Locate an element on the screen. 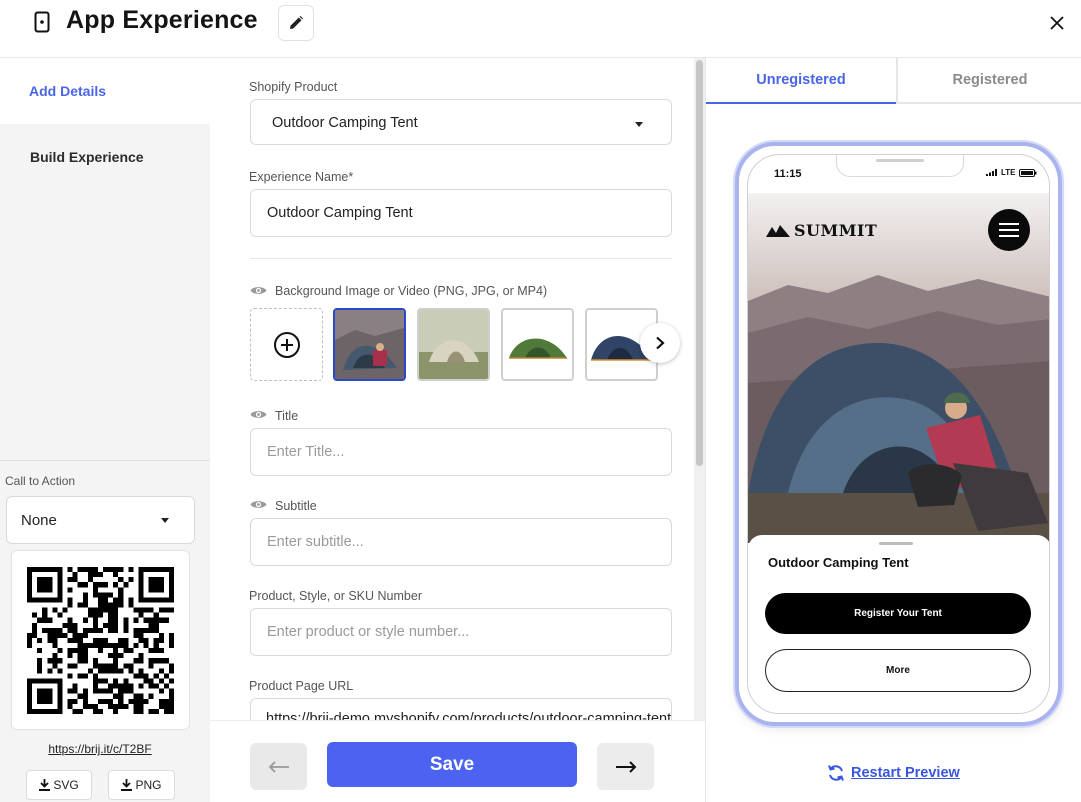 This screenshot has height=802, width=1081. scrollbar-thumb is located at coordinates (699, 263).